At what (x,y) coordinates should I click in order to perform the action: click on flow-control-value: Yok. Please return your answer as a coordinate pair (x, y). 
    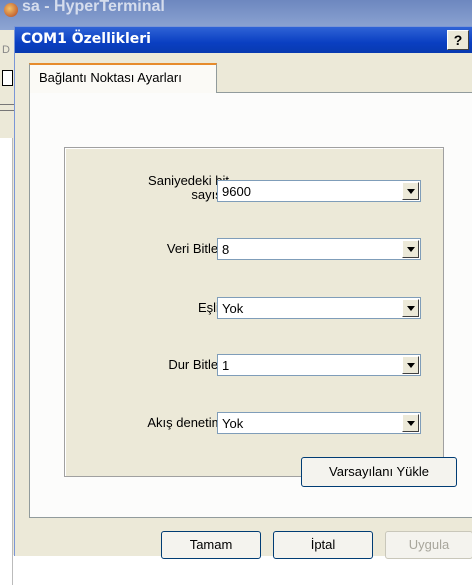
    Looking at the image, I should click on (233, 423).